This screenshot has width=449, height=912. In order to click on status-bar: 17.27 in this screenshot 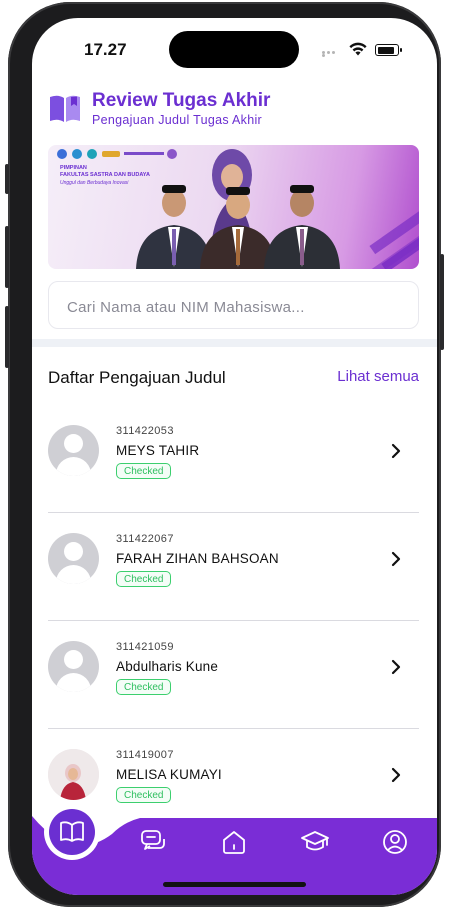, I will do `click(234, 47)`.